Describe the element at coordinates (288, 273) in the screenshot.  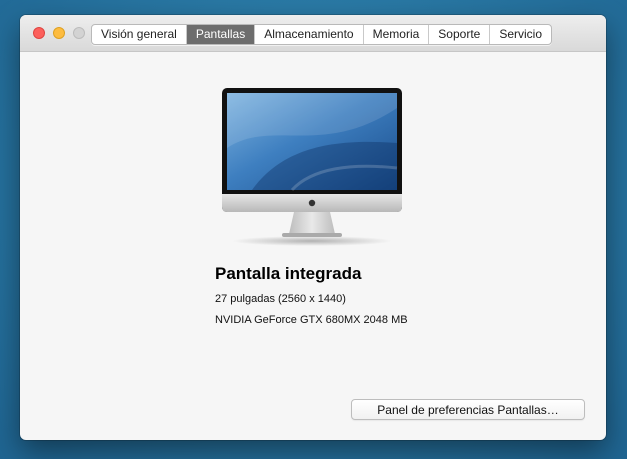
I see `display-name: Pantalla integrada` at that location.